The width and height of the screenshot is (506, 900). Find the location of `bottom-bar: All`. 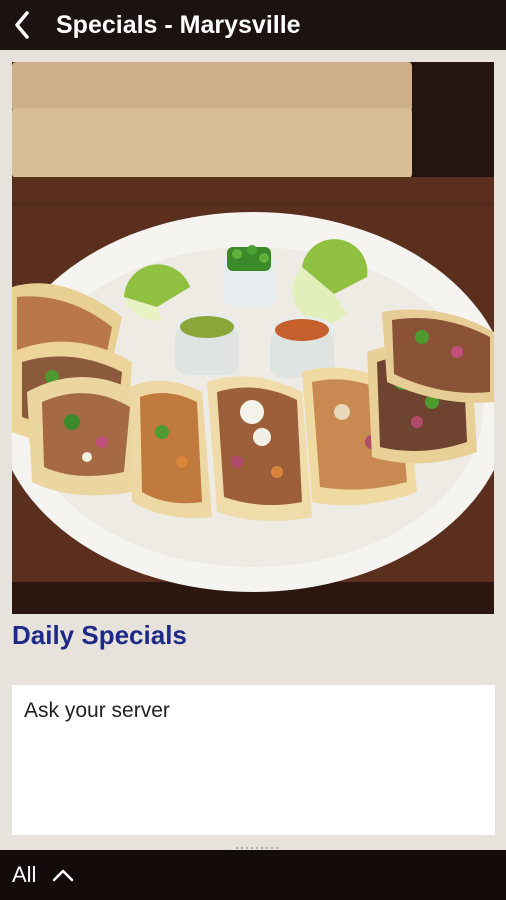

bottom-bar: All is located at coordinates (253, 875).